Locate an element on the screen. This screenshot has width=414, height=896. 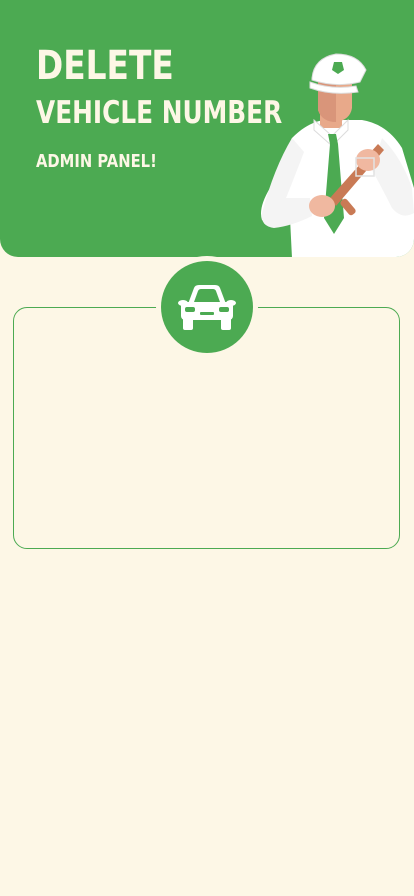
page-title: DELETE is located at coordinates (105, 66).